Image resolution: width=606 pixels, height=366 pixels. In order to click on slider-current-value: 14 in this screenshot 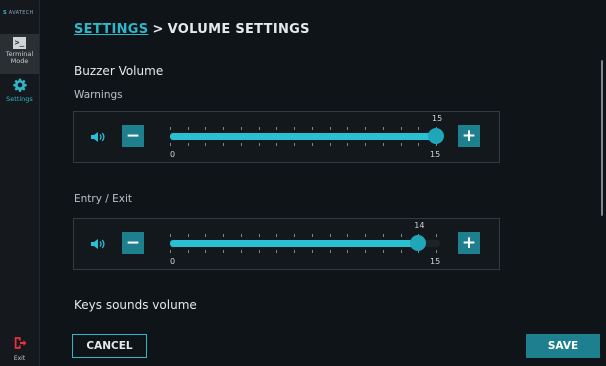, I will do `click(419, 225)`.